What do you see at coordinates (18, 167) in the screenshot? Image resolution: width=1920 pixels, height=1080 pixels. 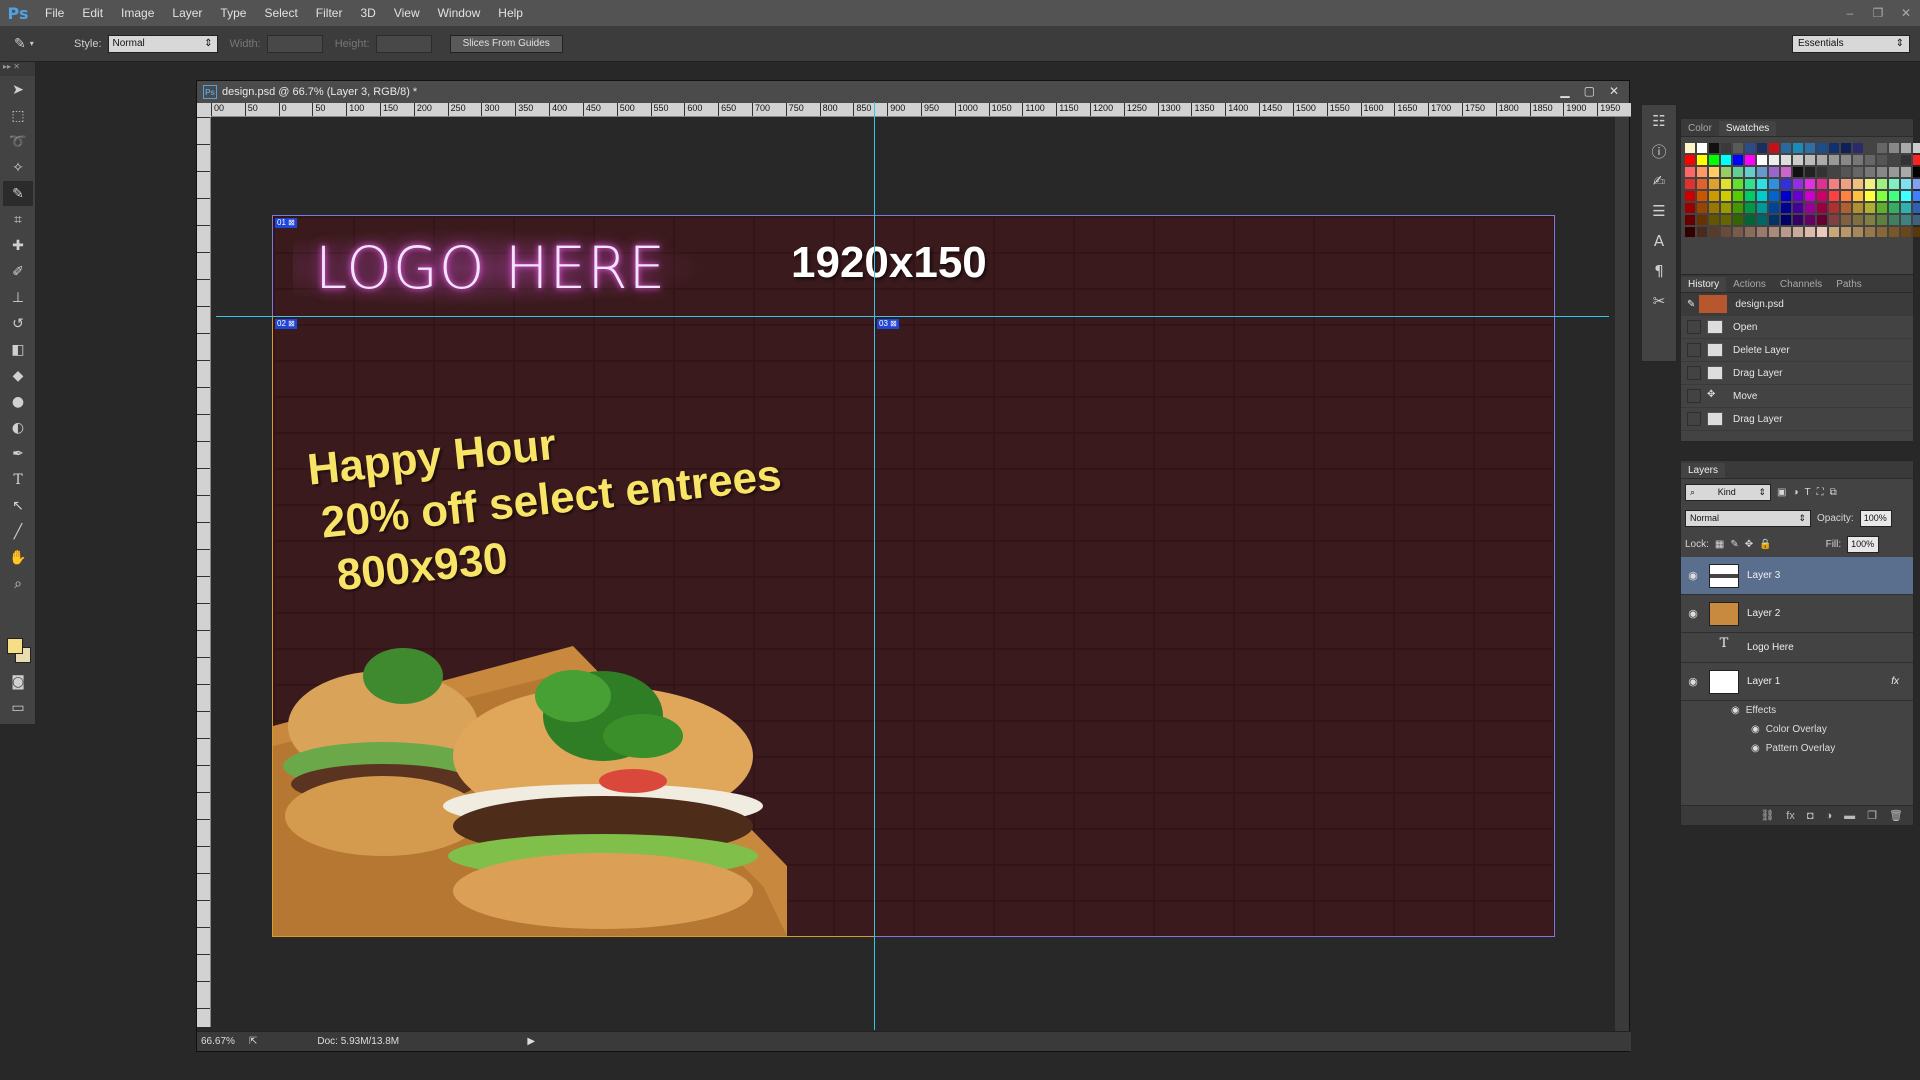 I see `magic-wand-tool-icon: ✧` at bounding box center [18, 167].